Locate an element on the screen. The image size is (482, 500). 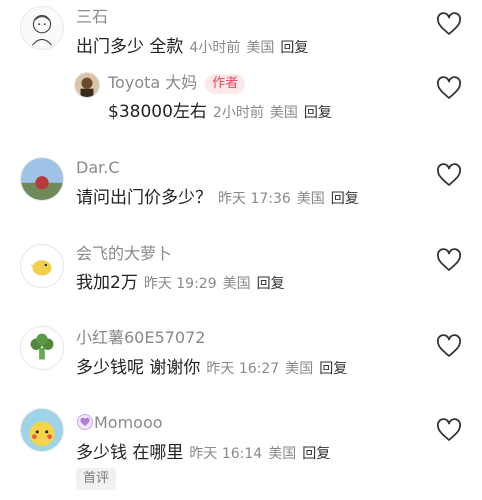
comment-time: 昨天 19:29 is located at coordinates (180, 284).